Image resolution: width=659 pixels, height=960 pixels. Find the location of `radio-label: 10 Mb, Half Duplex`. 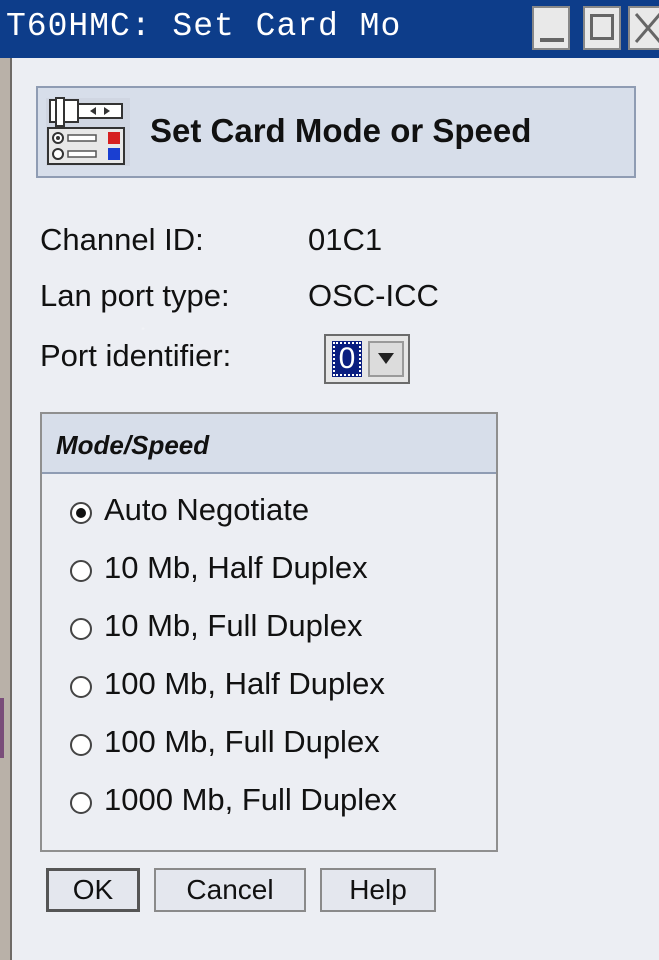

radio-label: 10 Mb, Half Duplex is located at coordinates (236, 567).